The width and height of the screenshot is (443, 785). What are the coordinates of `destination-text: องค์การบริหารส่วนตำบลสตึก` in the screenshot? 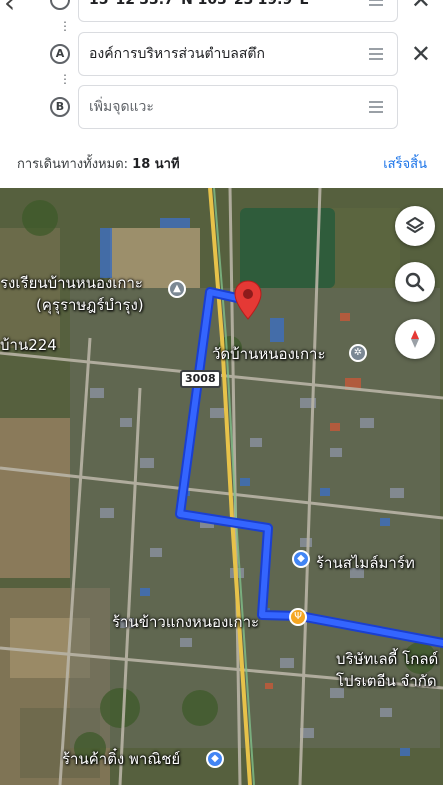 It's located at (177, 54).